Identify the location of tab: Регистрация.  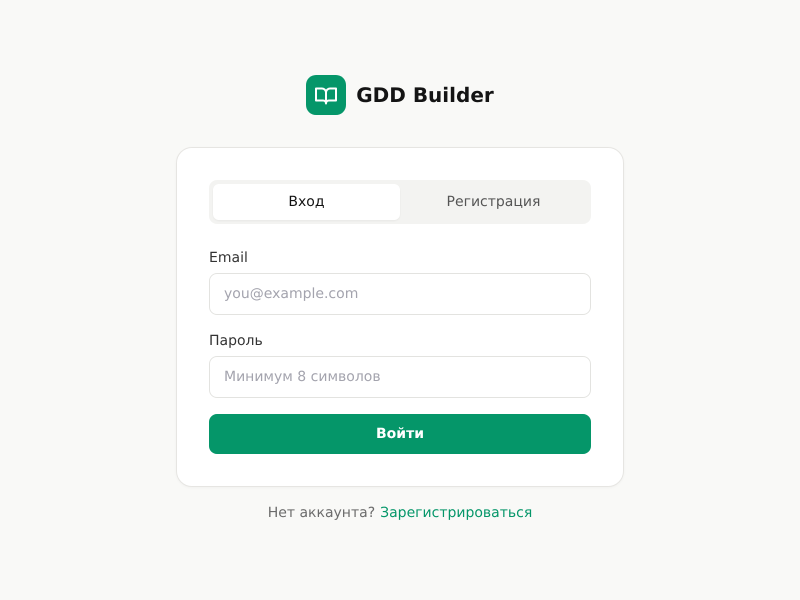
(493, 202).